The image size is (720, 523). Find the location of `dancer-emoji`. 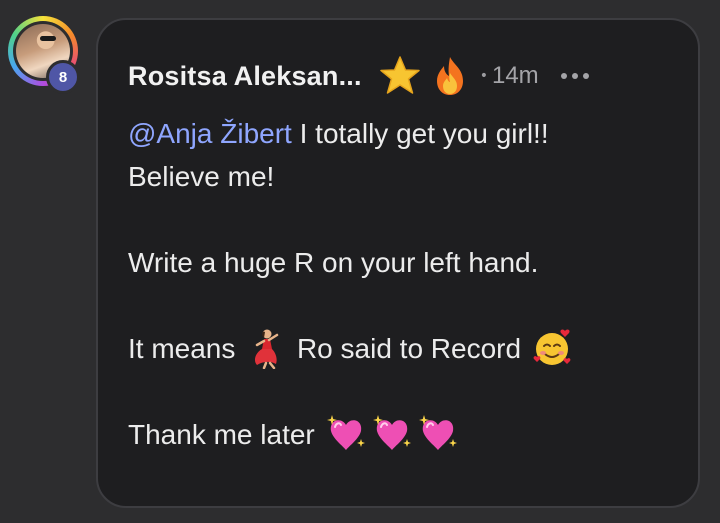

dancer-emoji is located at coordinates (266, 348).